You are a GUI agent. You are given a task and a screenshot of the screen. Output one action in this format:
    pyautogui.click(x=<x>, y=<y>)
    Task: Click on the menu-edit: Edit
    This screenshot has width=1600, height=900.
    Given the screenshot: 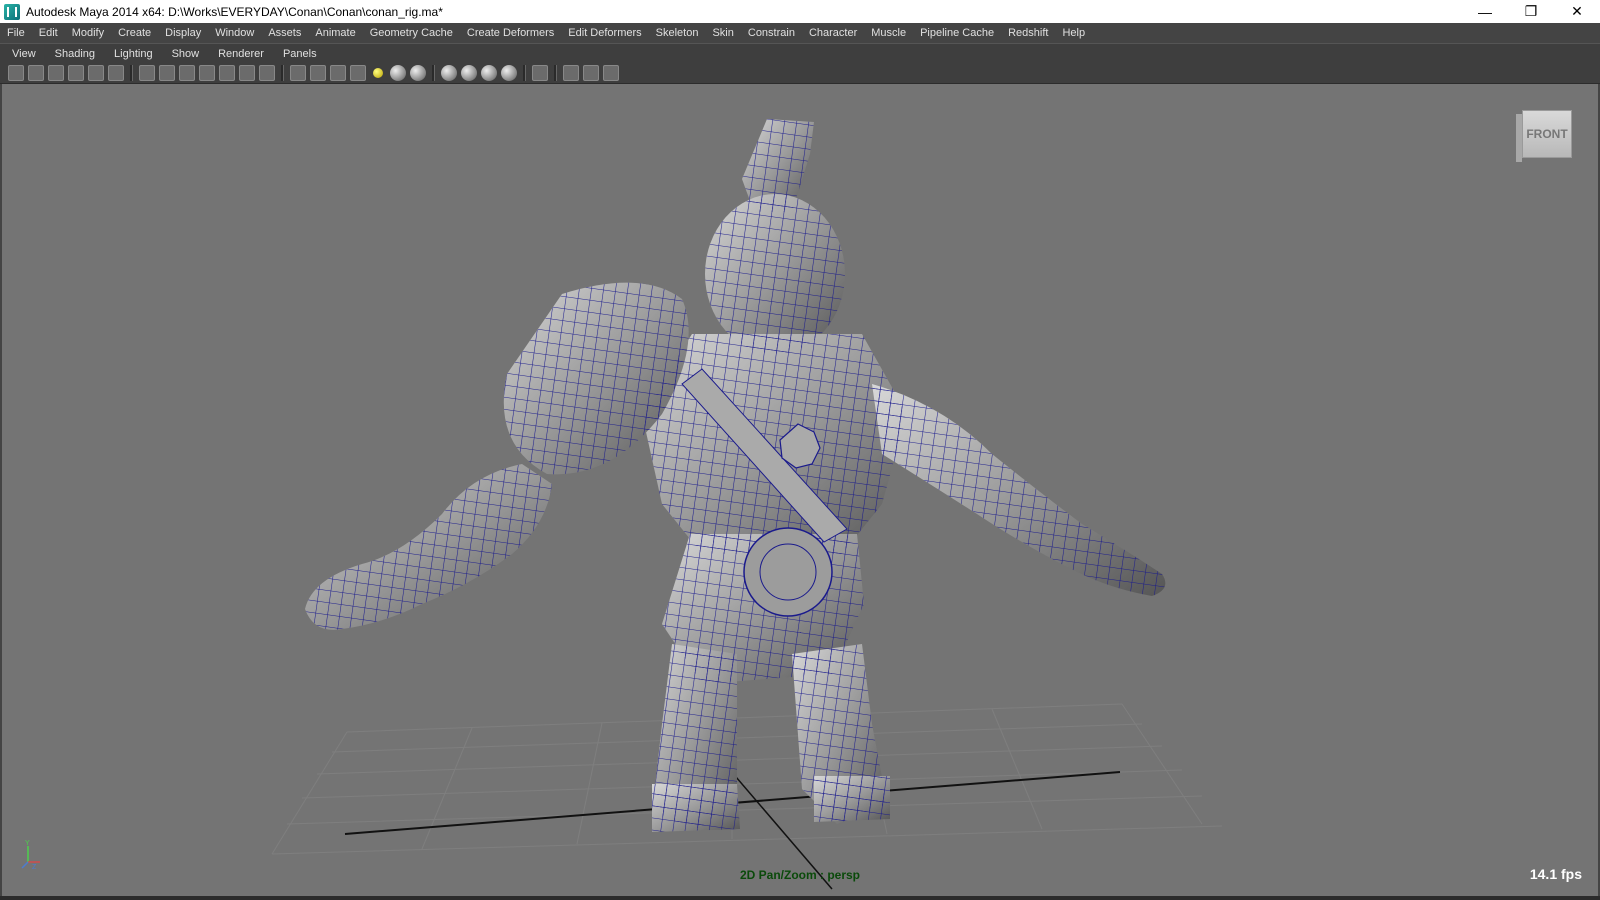 What is the action you would take?
    pyautogui.click(x=48, y=33)
    